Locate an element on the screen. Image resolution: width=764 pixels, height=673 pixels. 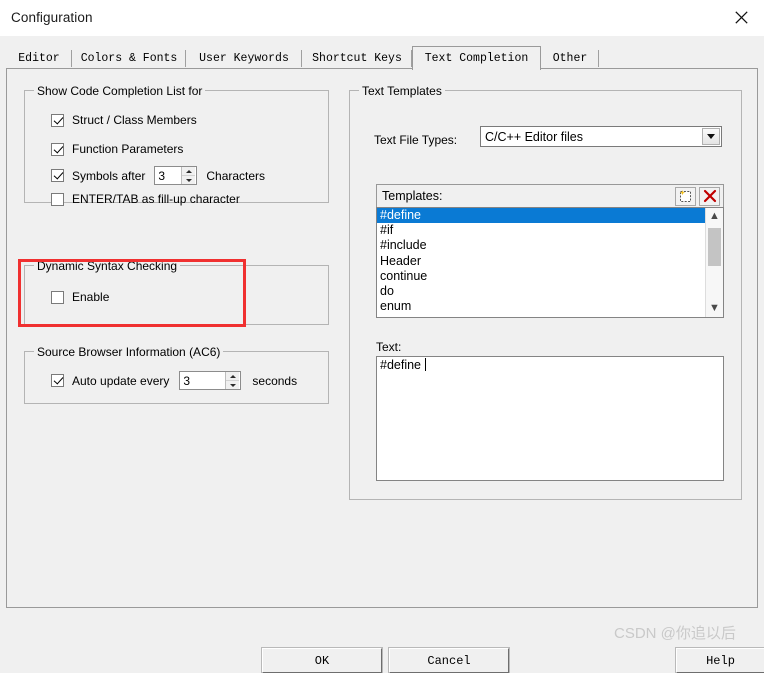
chevron-up-icon: ▲ is located at coordinates (714, 216).